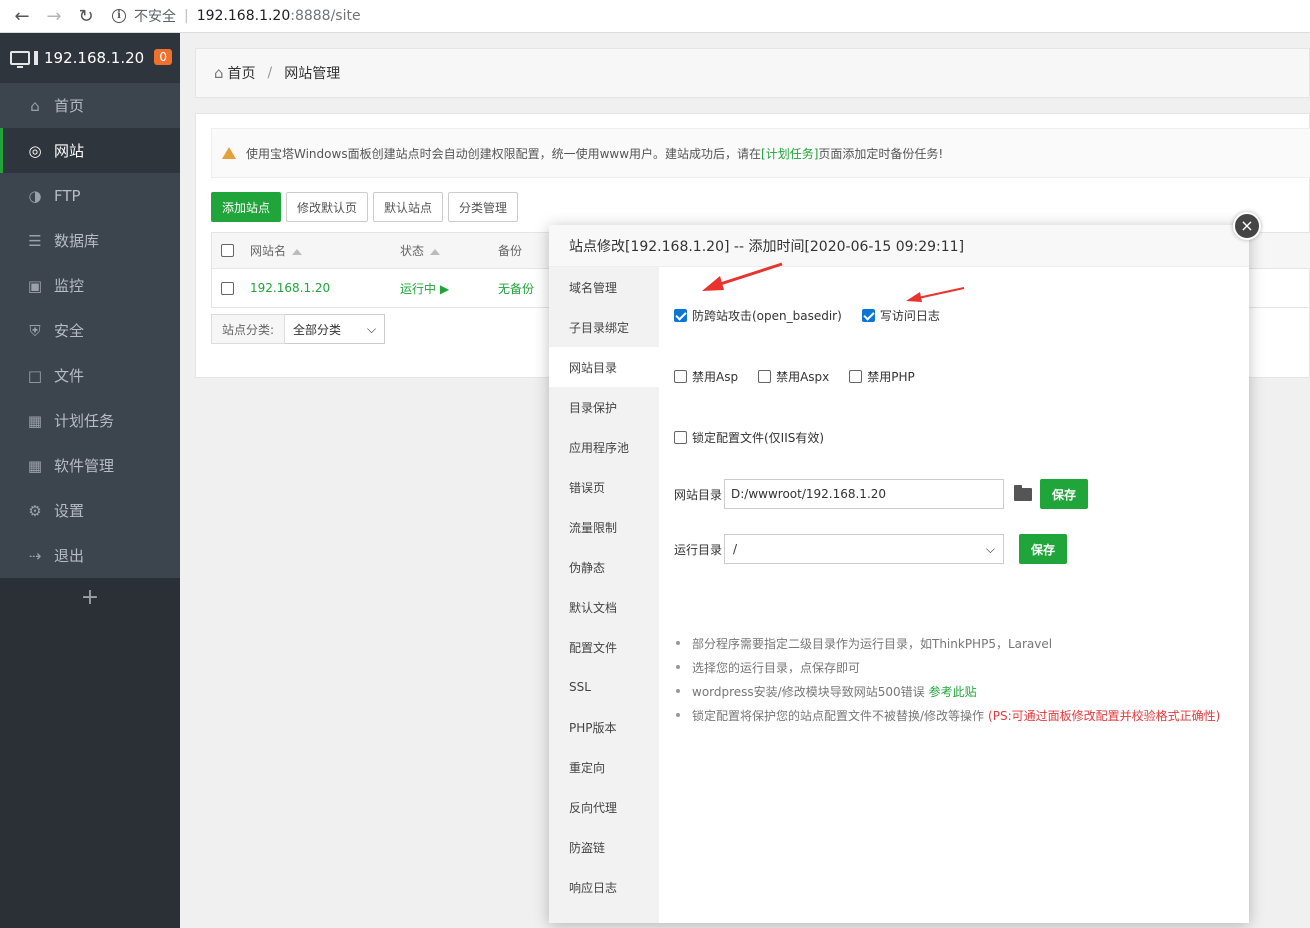 This screenshot has width=1310, height=928. Describe the element at coordinates (54, 16) in the screenshot. I see `forward-arrow-icon: →` at that location.